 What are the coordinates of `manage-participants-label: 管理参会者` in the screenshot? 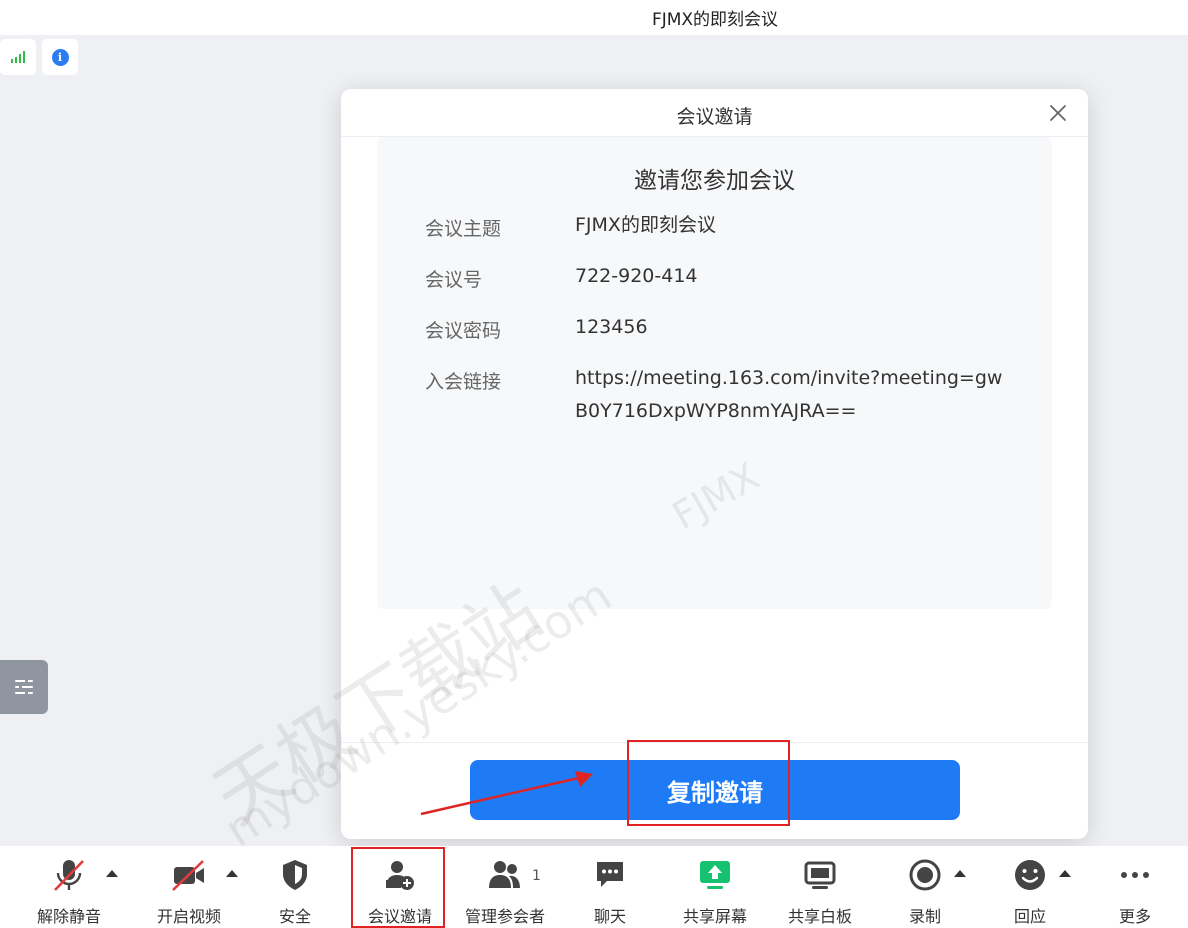 It's located at (504, 916).